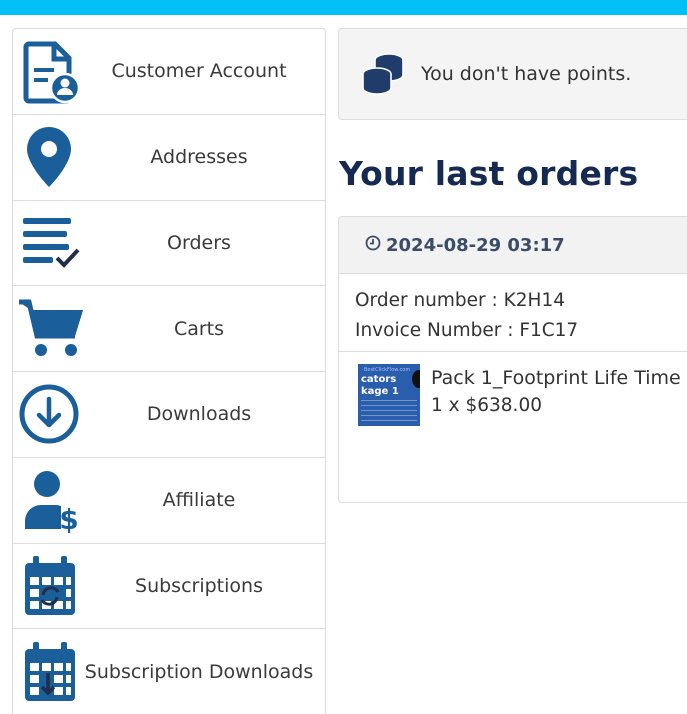  I want to click on order-date: 2024-08-29 03:17, so click(475, 245).